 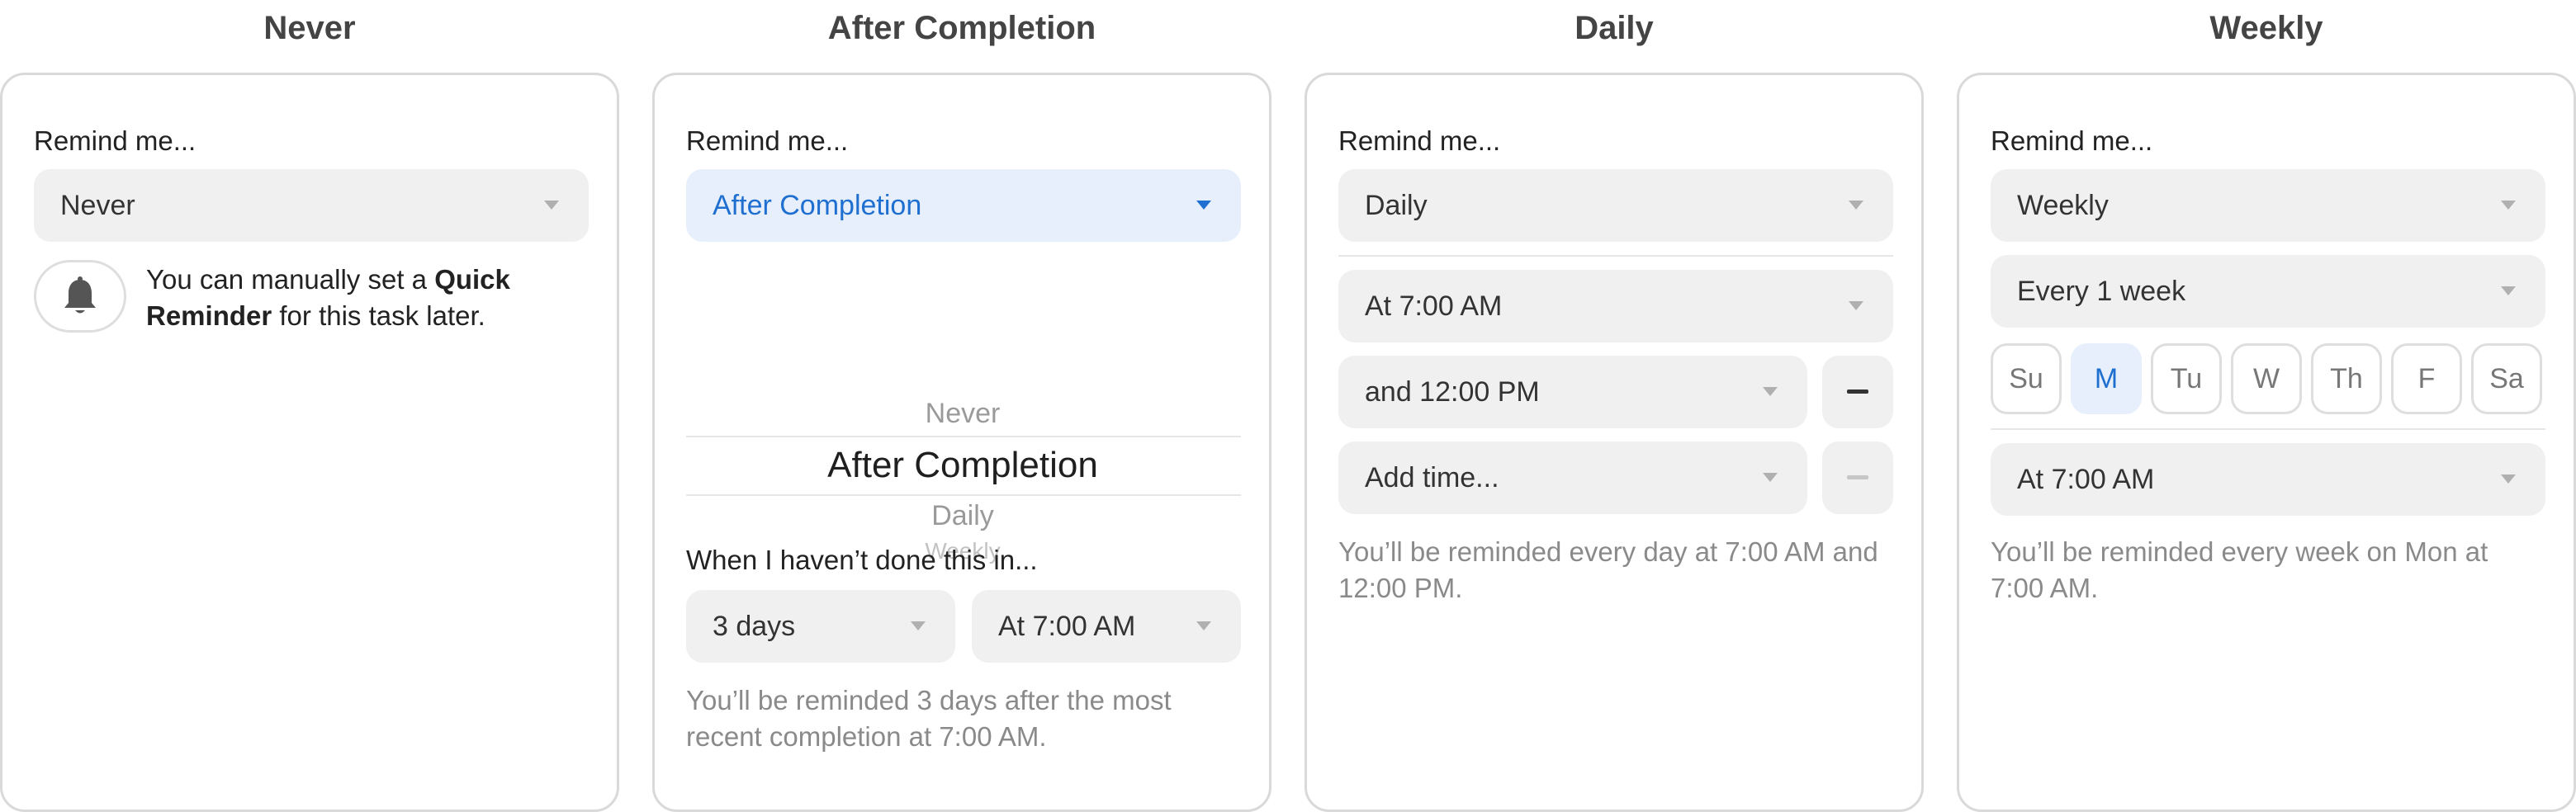 I want to click on day-toggle-sa: Sa, so click(x=2506, y=378).